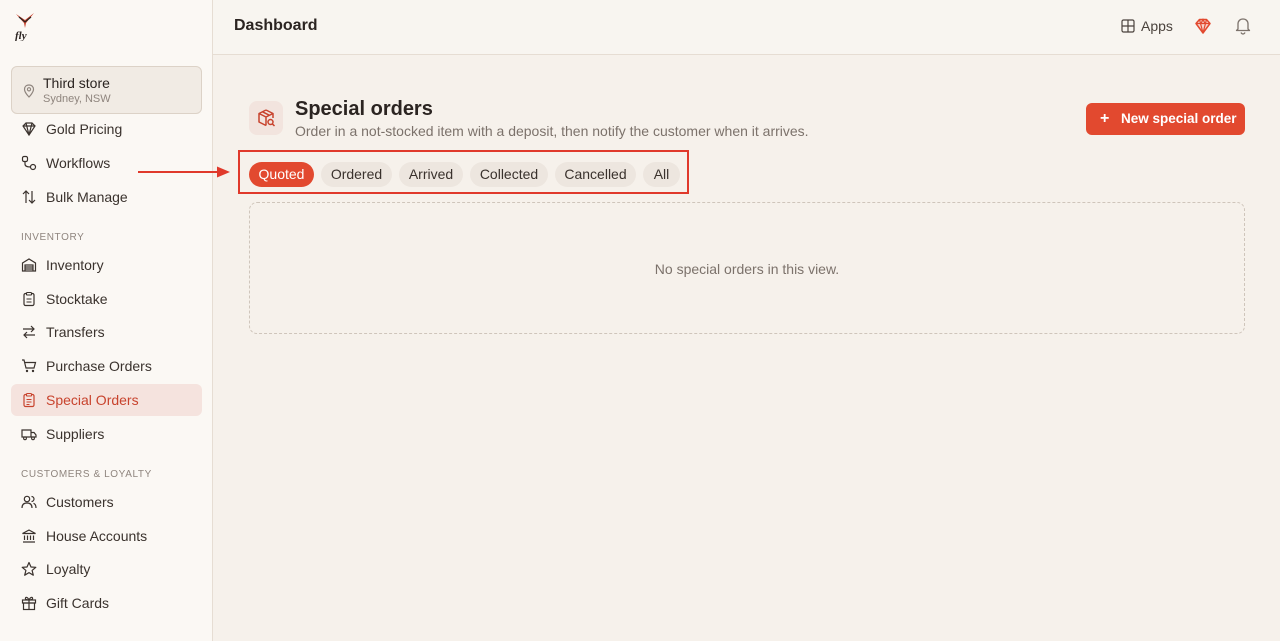 Image resolution: width=1280 pixels, height=641 pixels. Describe the element at coordinates (1179, 118) in the screenshot. I see `new-special-order-label: New special order` at that location.